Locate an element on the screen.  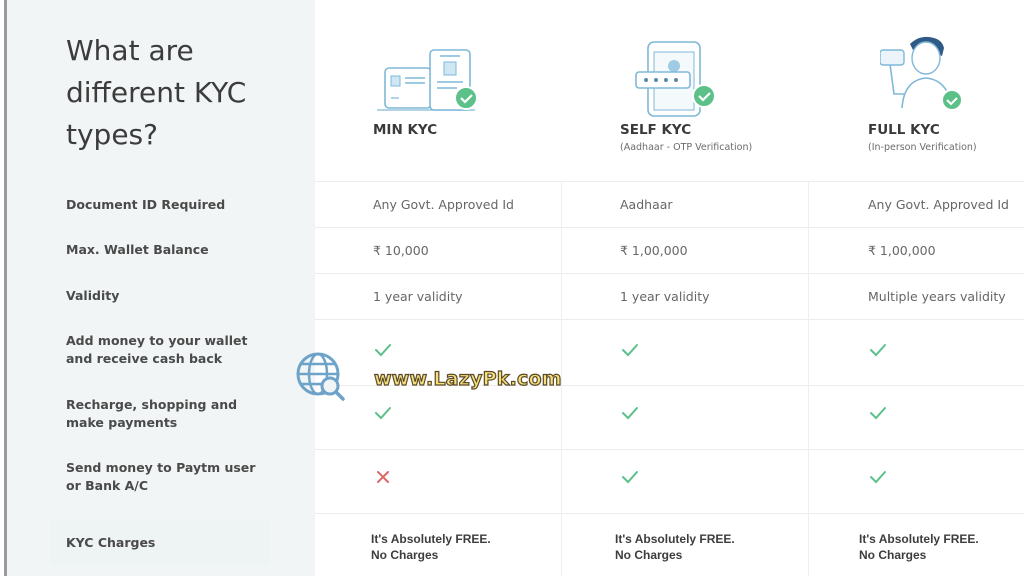
watermark-text: www.LazyPk.com is located at coordinates (467, 378).